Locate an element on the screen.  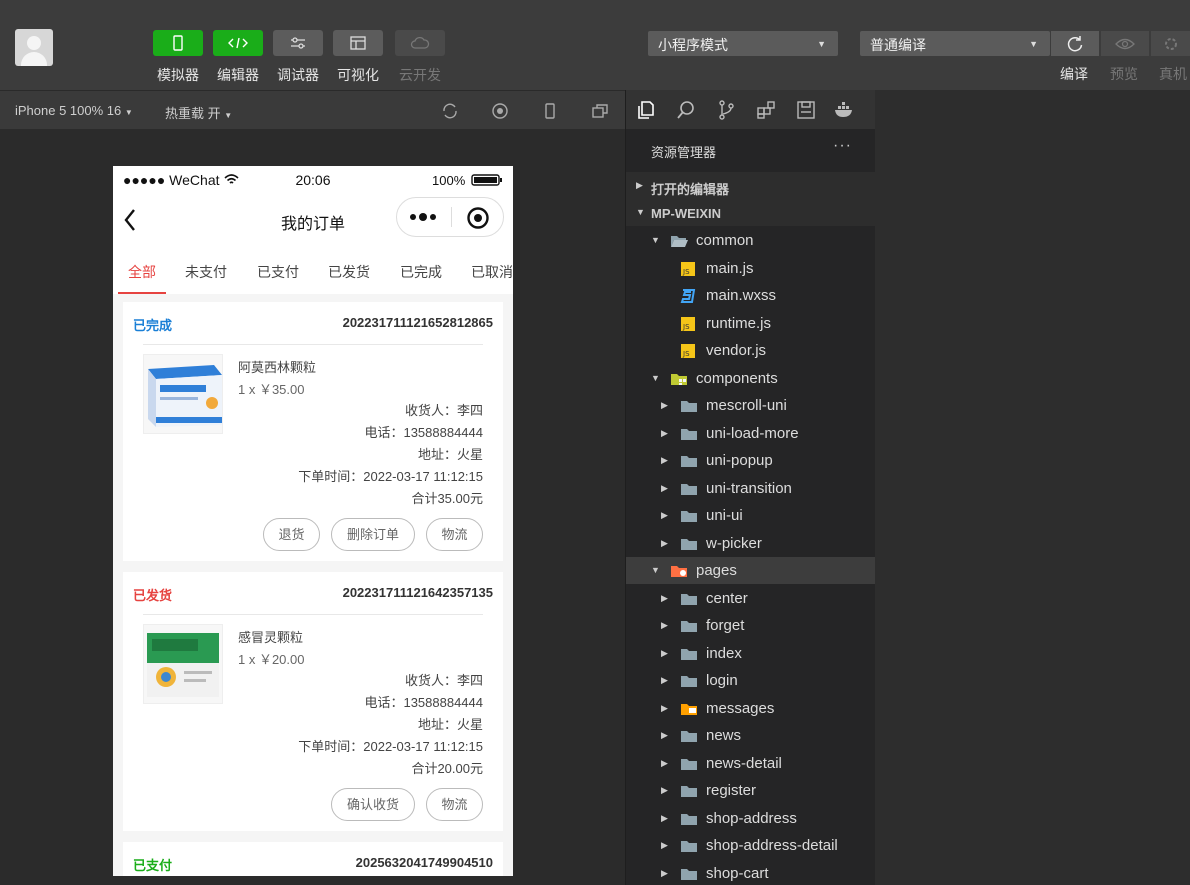
real-device-debug-button is located at coordinates (1170, 43).